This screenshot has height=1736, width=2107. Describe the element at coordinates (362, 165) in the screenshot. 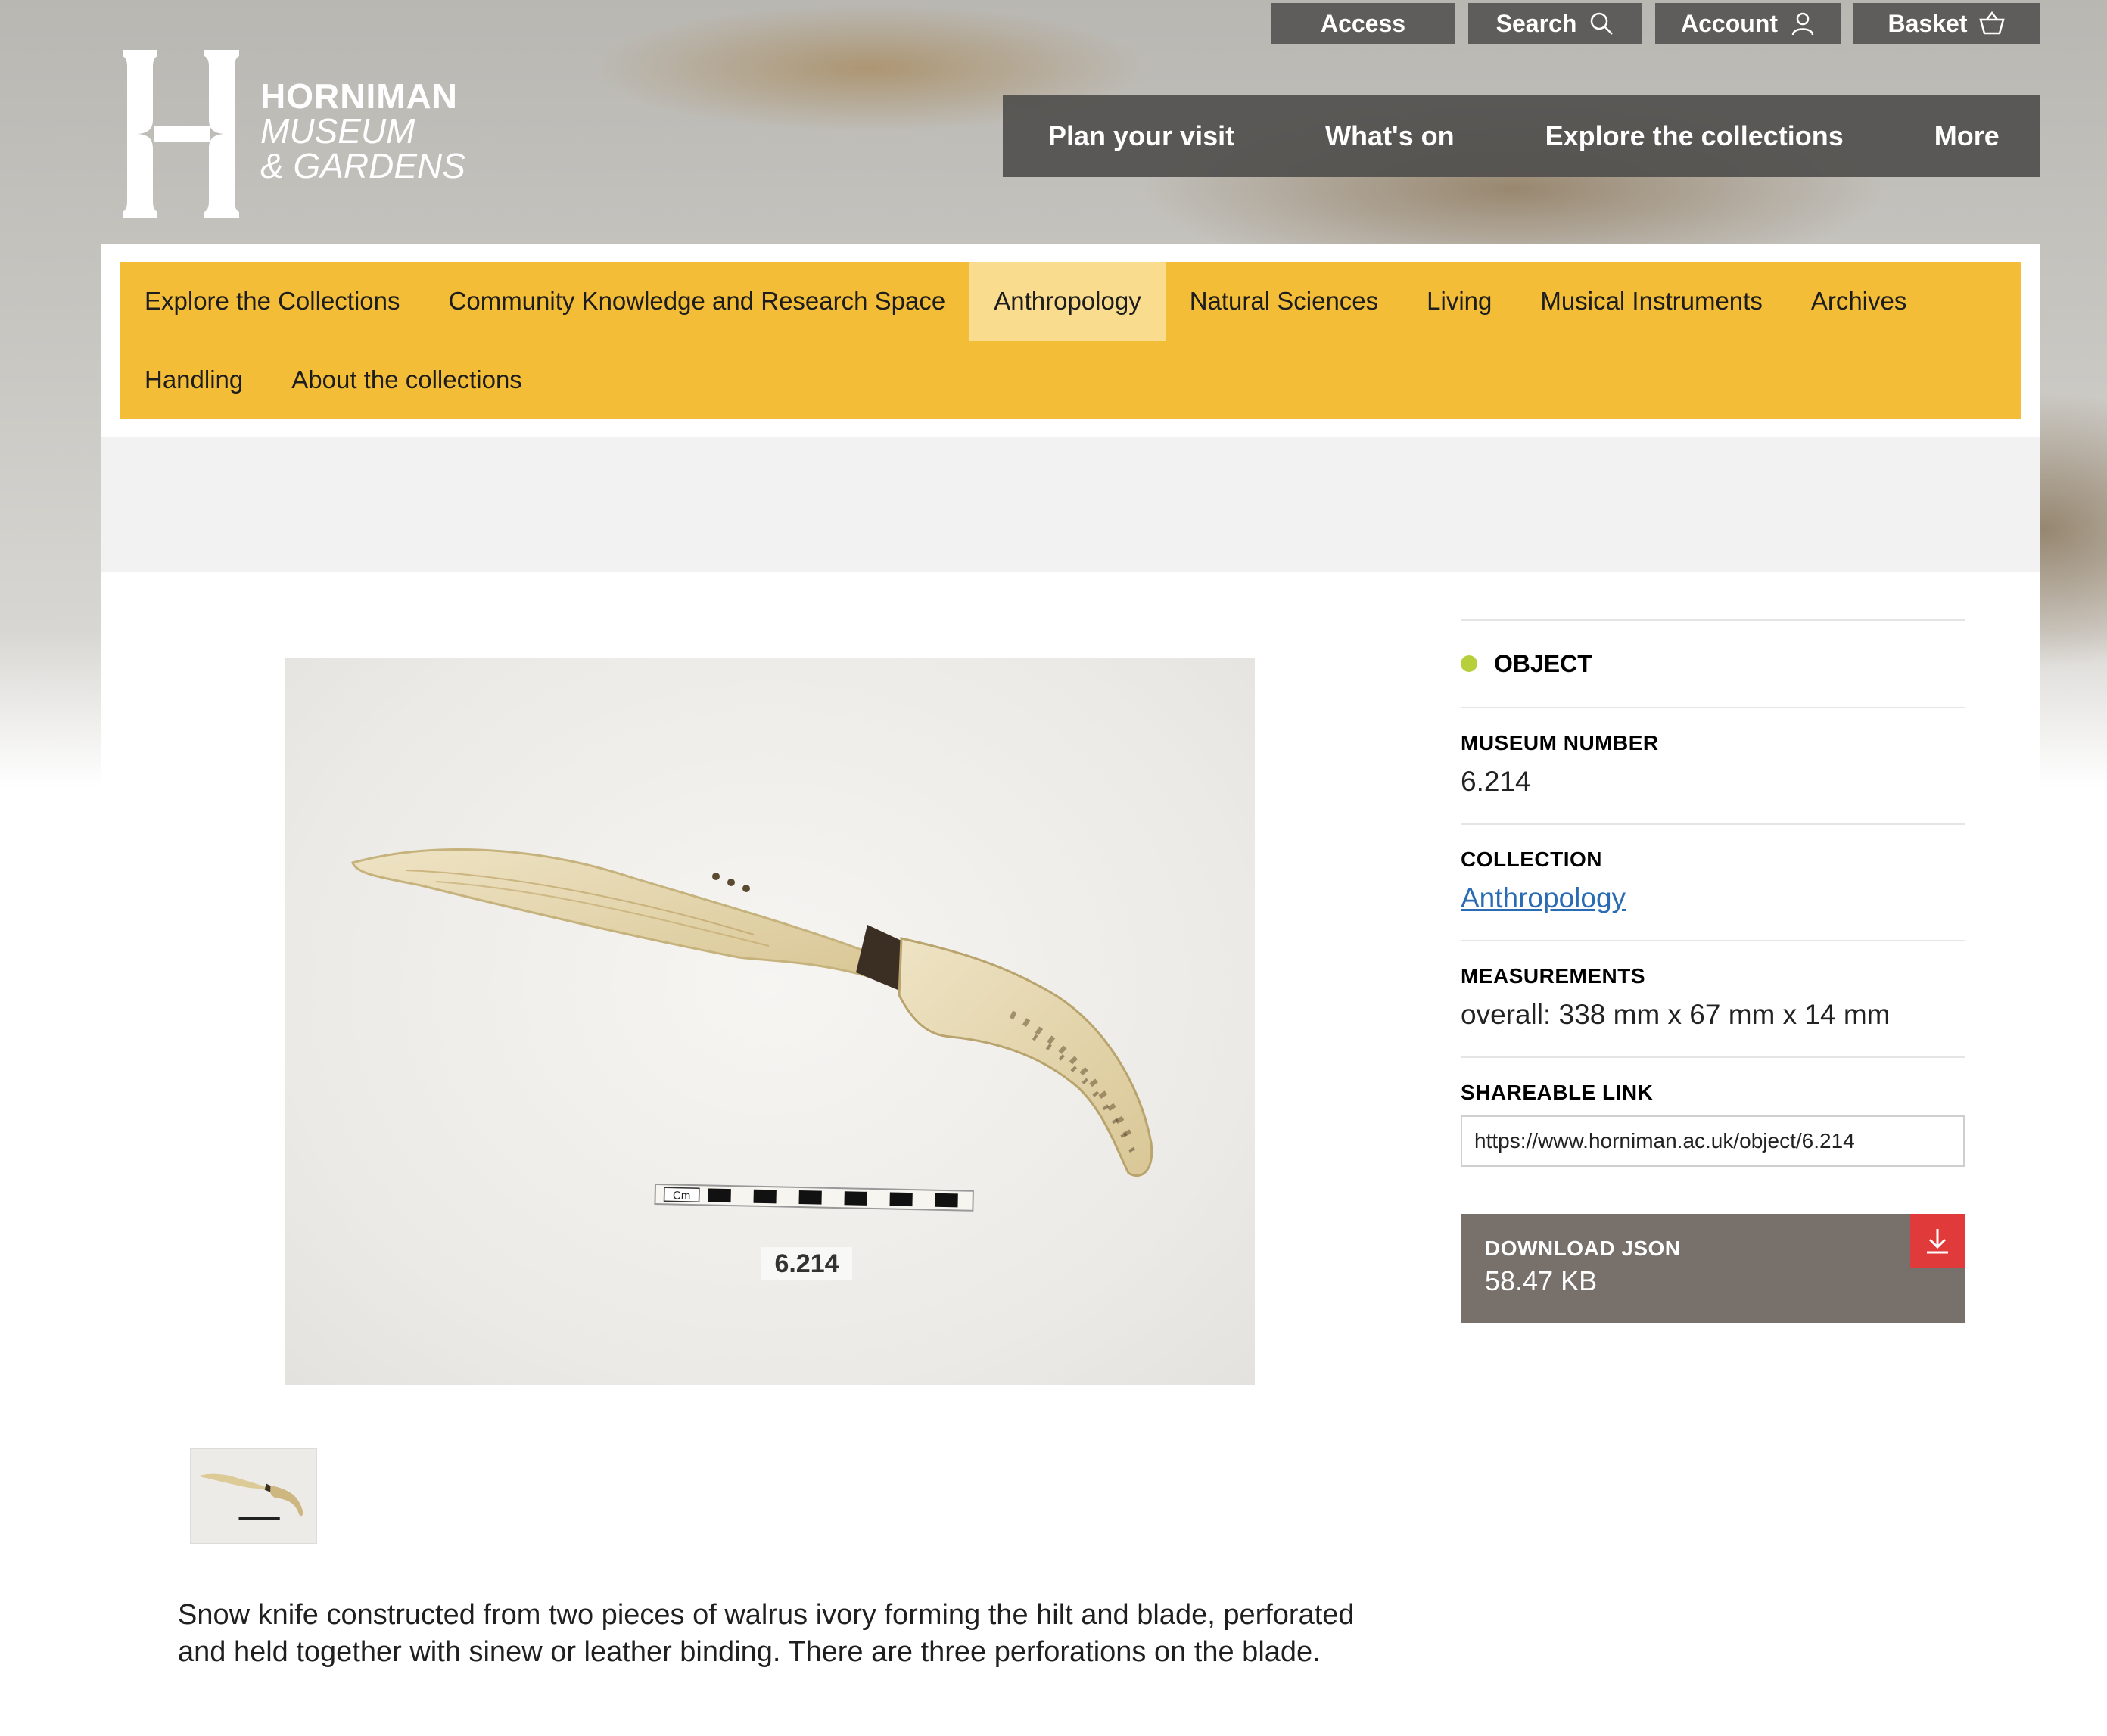

I see `logo-line-3: & GARDENS` at that location.